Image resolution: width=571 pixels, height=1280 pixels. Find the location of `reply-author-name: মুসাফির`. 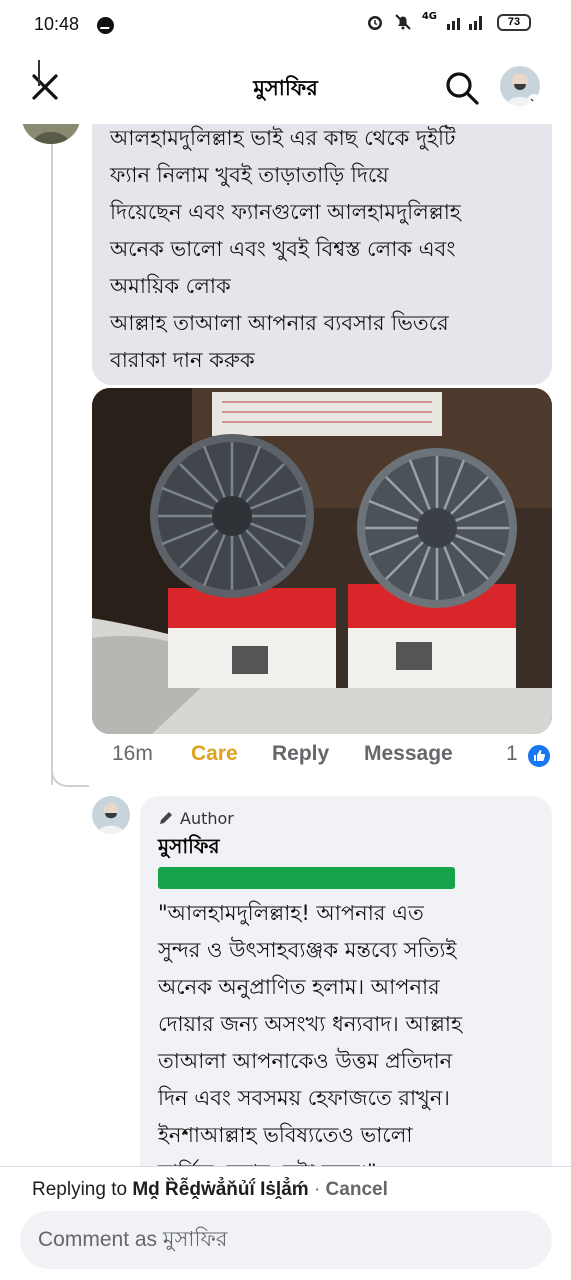

reply-author-name: মুসাফির is located at coordinates (348, 848).